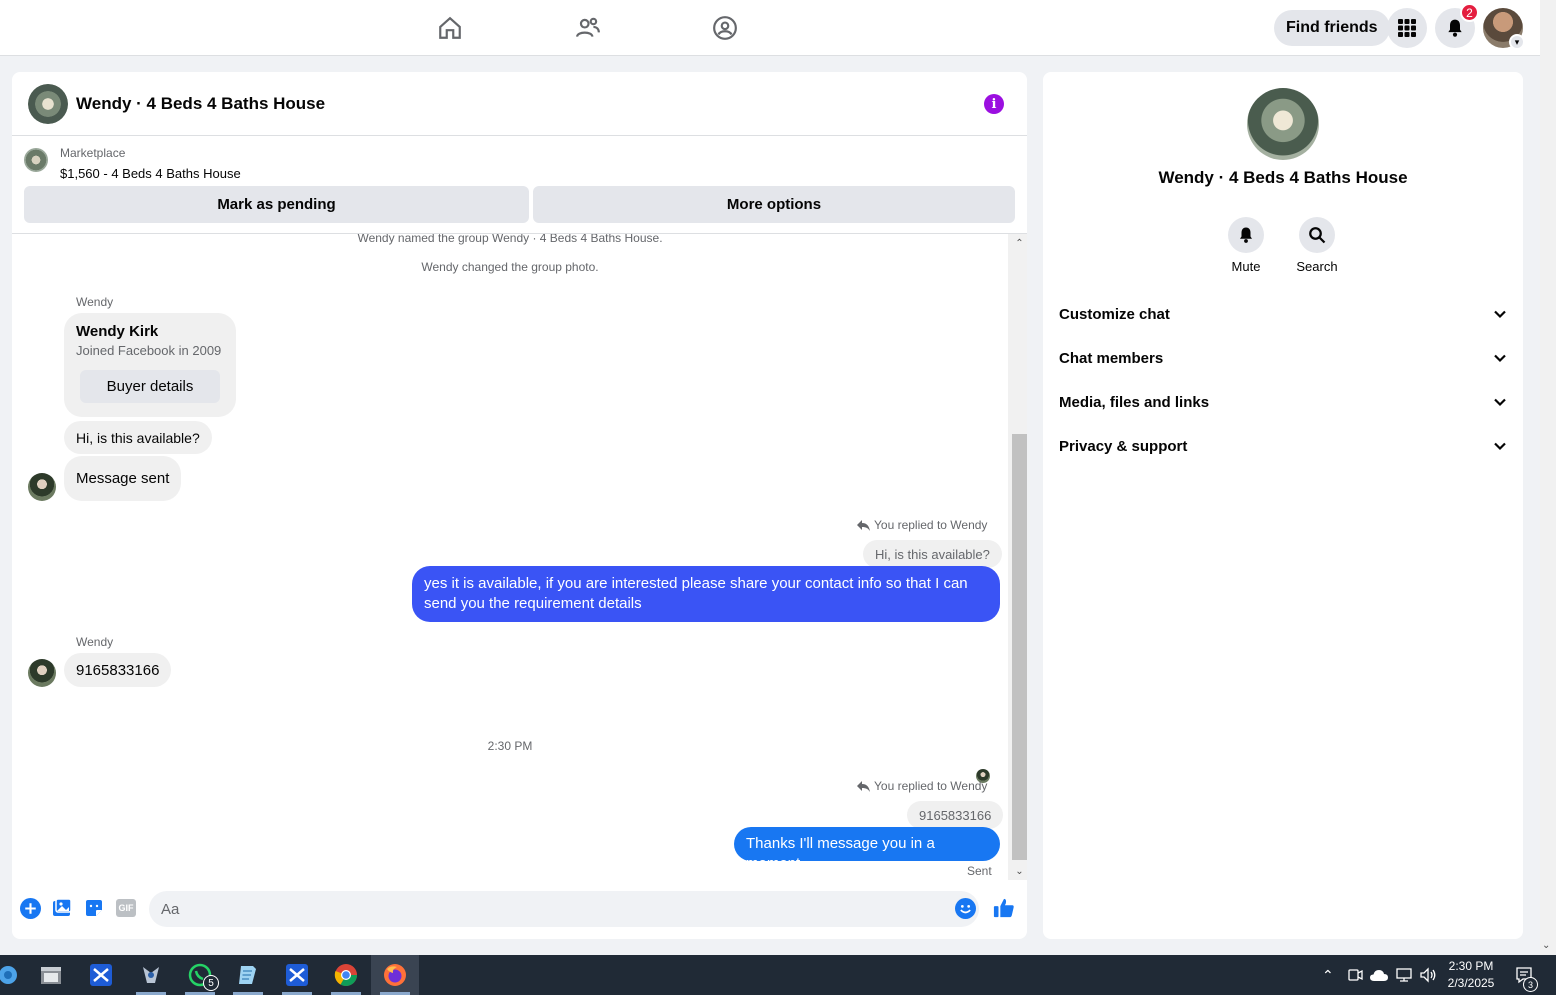  I want to click on whatsapp-badge: 5, so click(211, 983).